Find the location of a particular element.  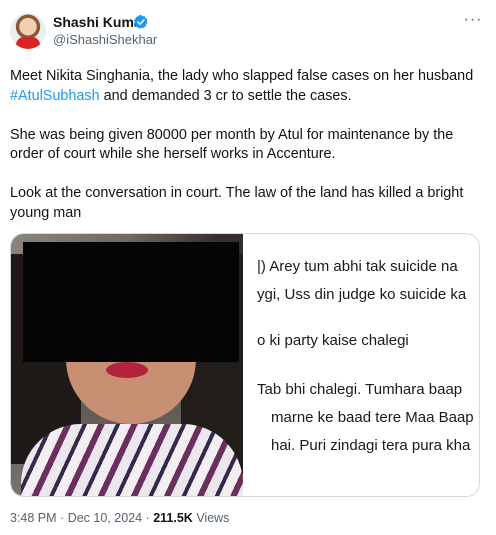

document-line: marne ke baad tere Maa Baap is located at coordinates (372, 417).